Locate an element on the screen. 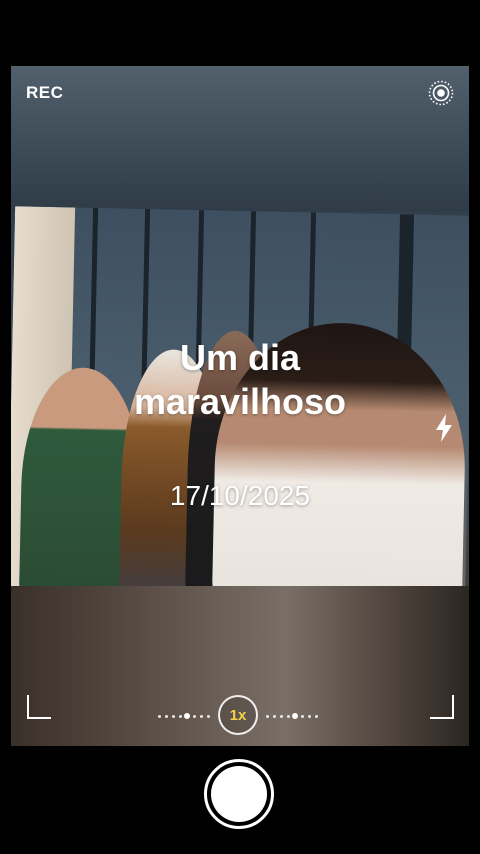 The image size is (480, 854). title-line-1: Um dia is located at coordinates (240, 357).